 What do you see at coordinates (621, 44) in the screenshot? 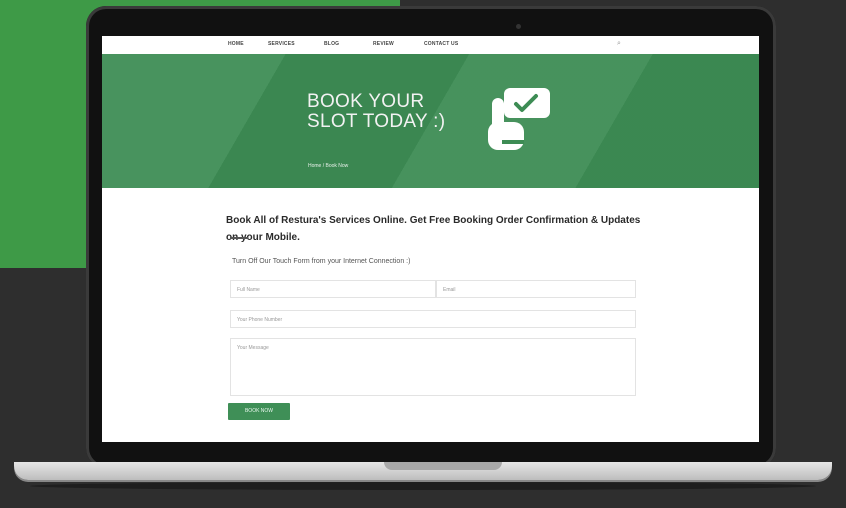
I see `search-icon: ⌕` at bounding box center [621, 44].